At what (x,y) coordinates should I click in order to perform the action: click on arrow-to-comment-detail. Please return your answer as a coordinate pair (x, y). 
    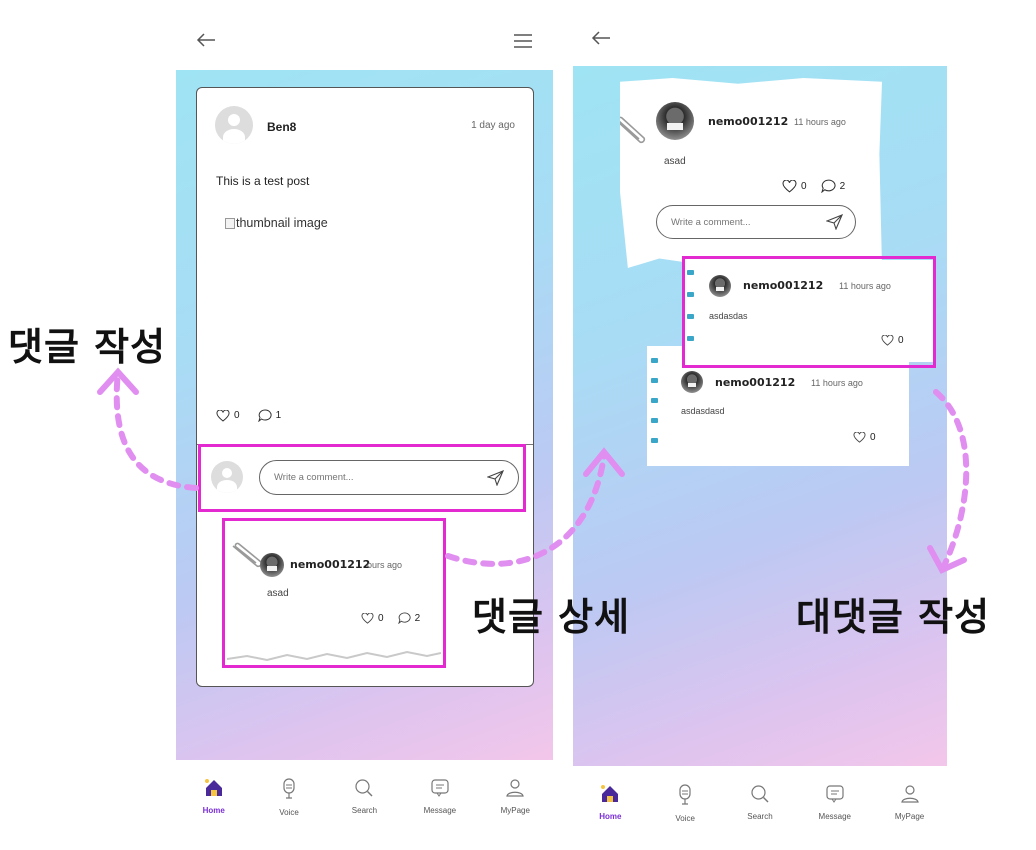
    Looking at the image, I should click on (526, 510).